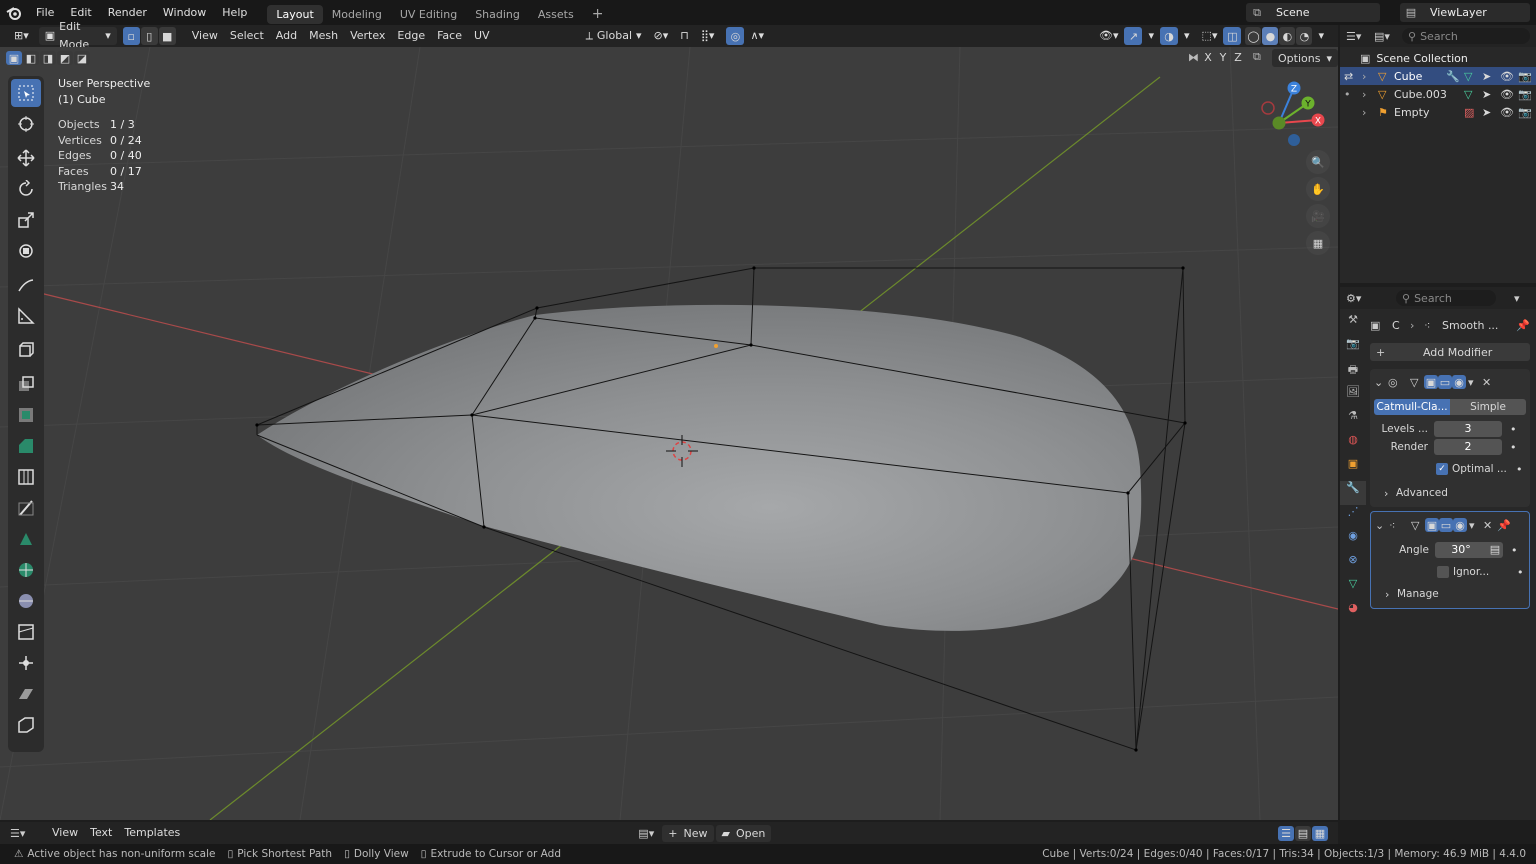 The width and height of the screenshot is (1536, 864). What do you see at coordinates (1432, 525) in the screenshot?
I see `cage-toggle-icon: ▣` at bounding box center [1432, 525].